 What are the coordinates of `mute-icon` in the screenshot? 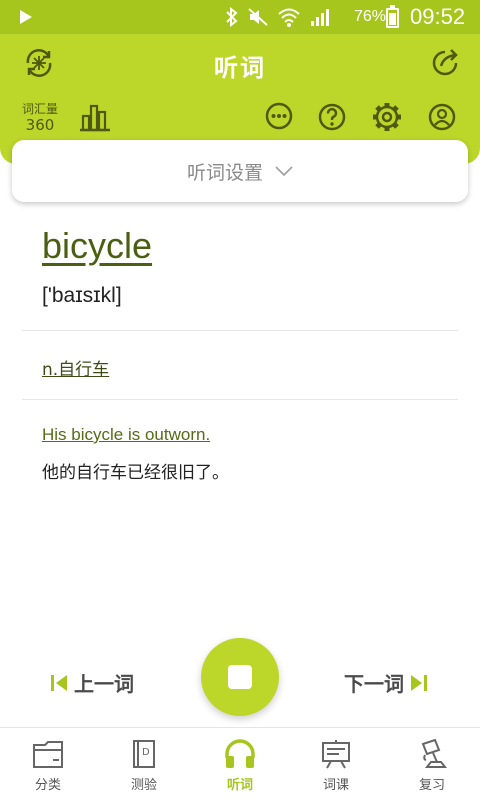 It's located at (258, 17).